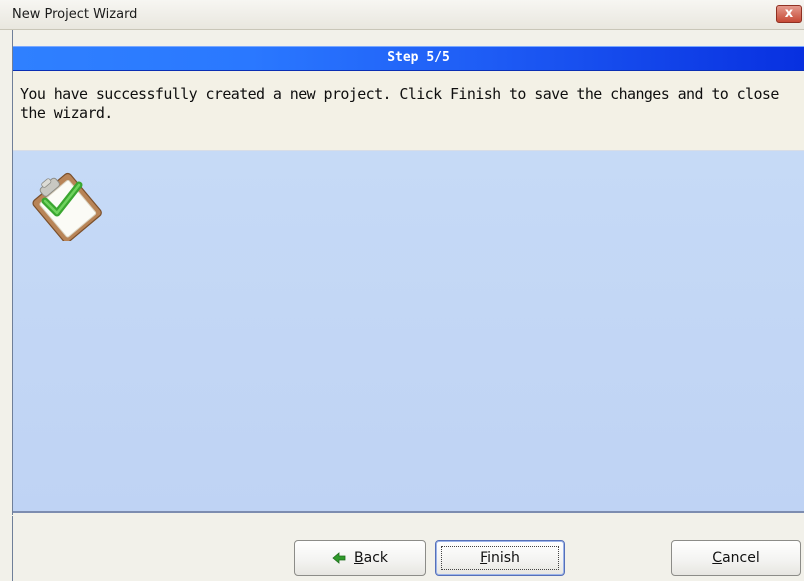 This screenshot has height=581, width=804. I want to click on step-banner: Step 5/5, so click(408, 58).